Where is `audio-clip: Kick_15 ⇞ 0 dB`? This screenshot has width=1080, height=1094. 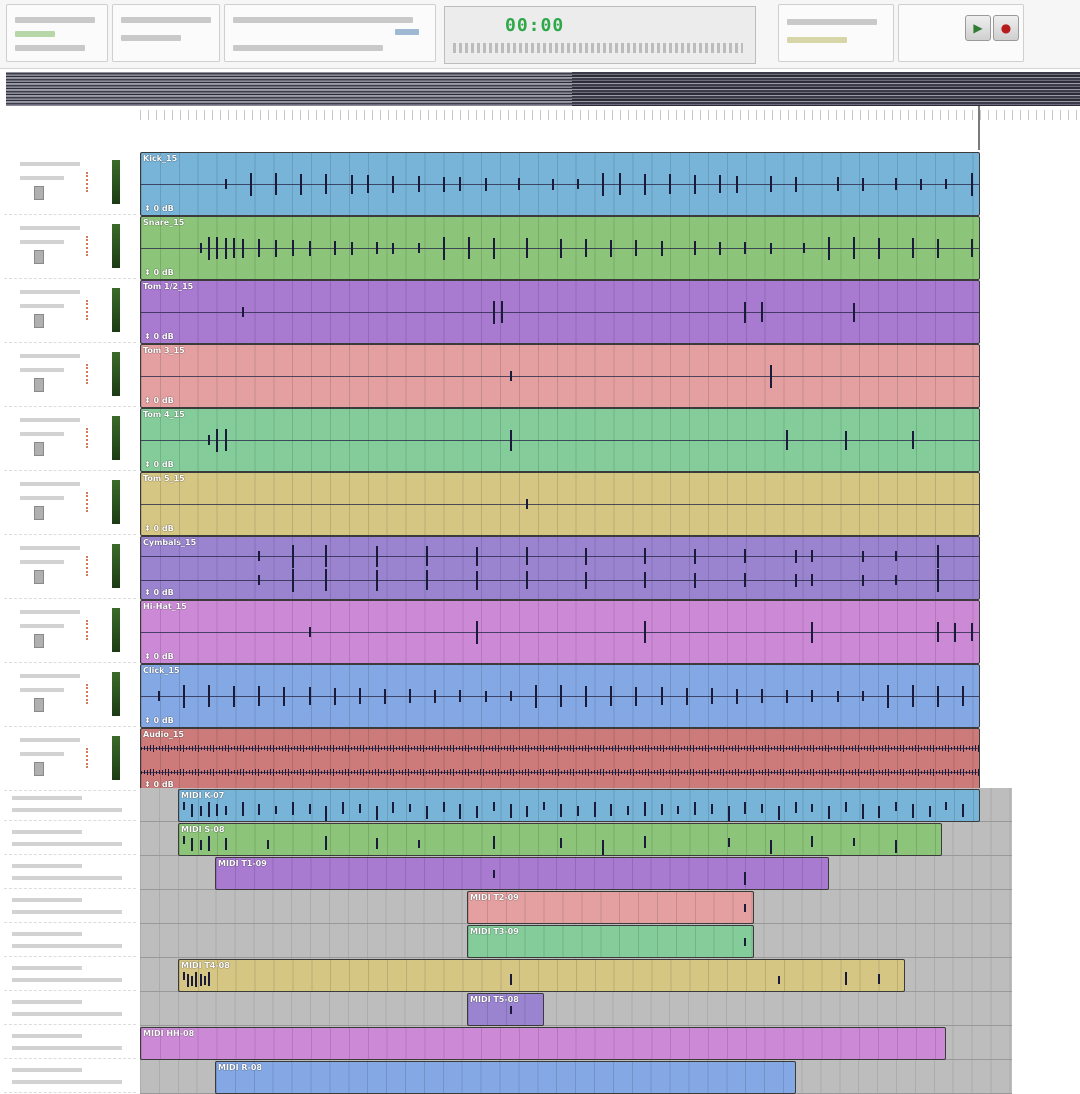 audio-clip: Kick_15 ⇞ 0 dB is located at coordinates (560, 184).